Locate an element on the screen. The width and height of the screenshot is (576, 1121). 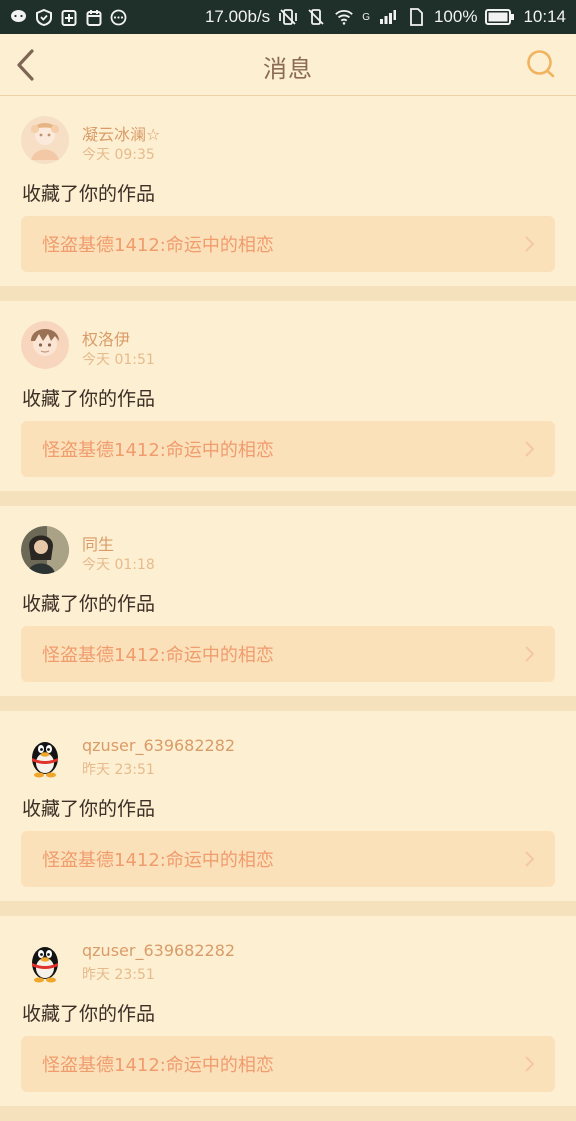
anime-boy-avatar-icon is located at coordinates (45, 345).